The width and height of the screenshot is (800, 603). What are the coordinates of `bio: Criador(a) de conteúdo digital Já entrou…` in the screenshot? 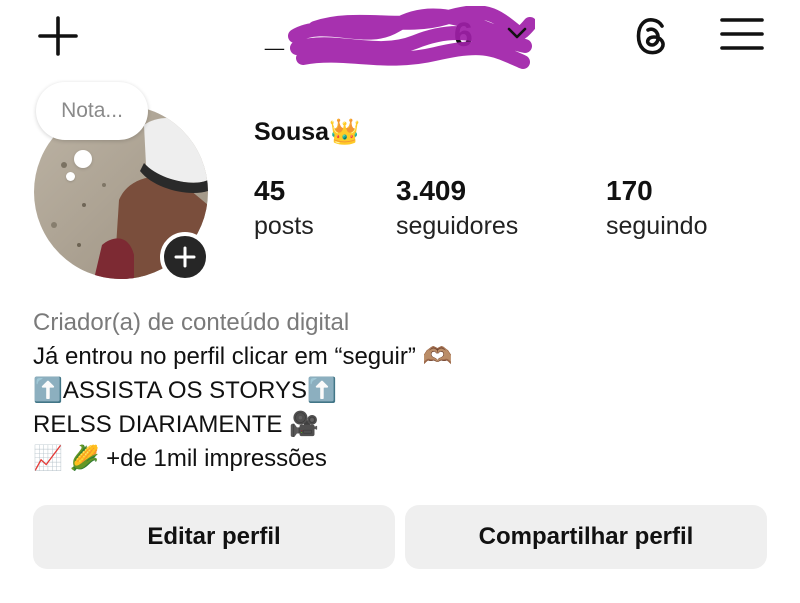 It's located at (242, 391).